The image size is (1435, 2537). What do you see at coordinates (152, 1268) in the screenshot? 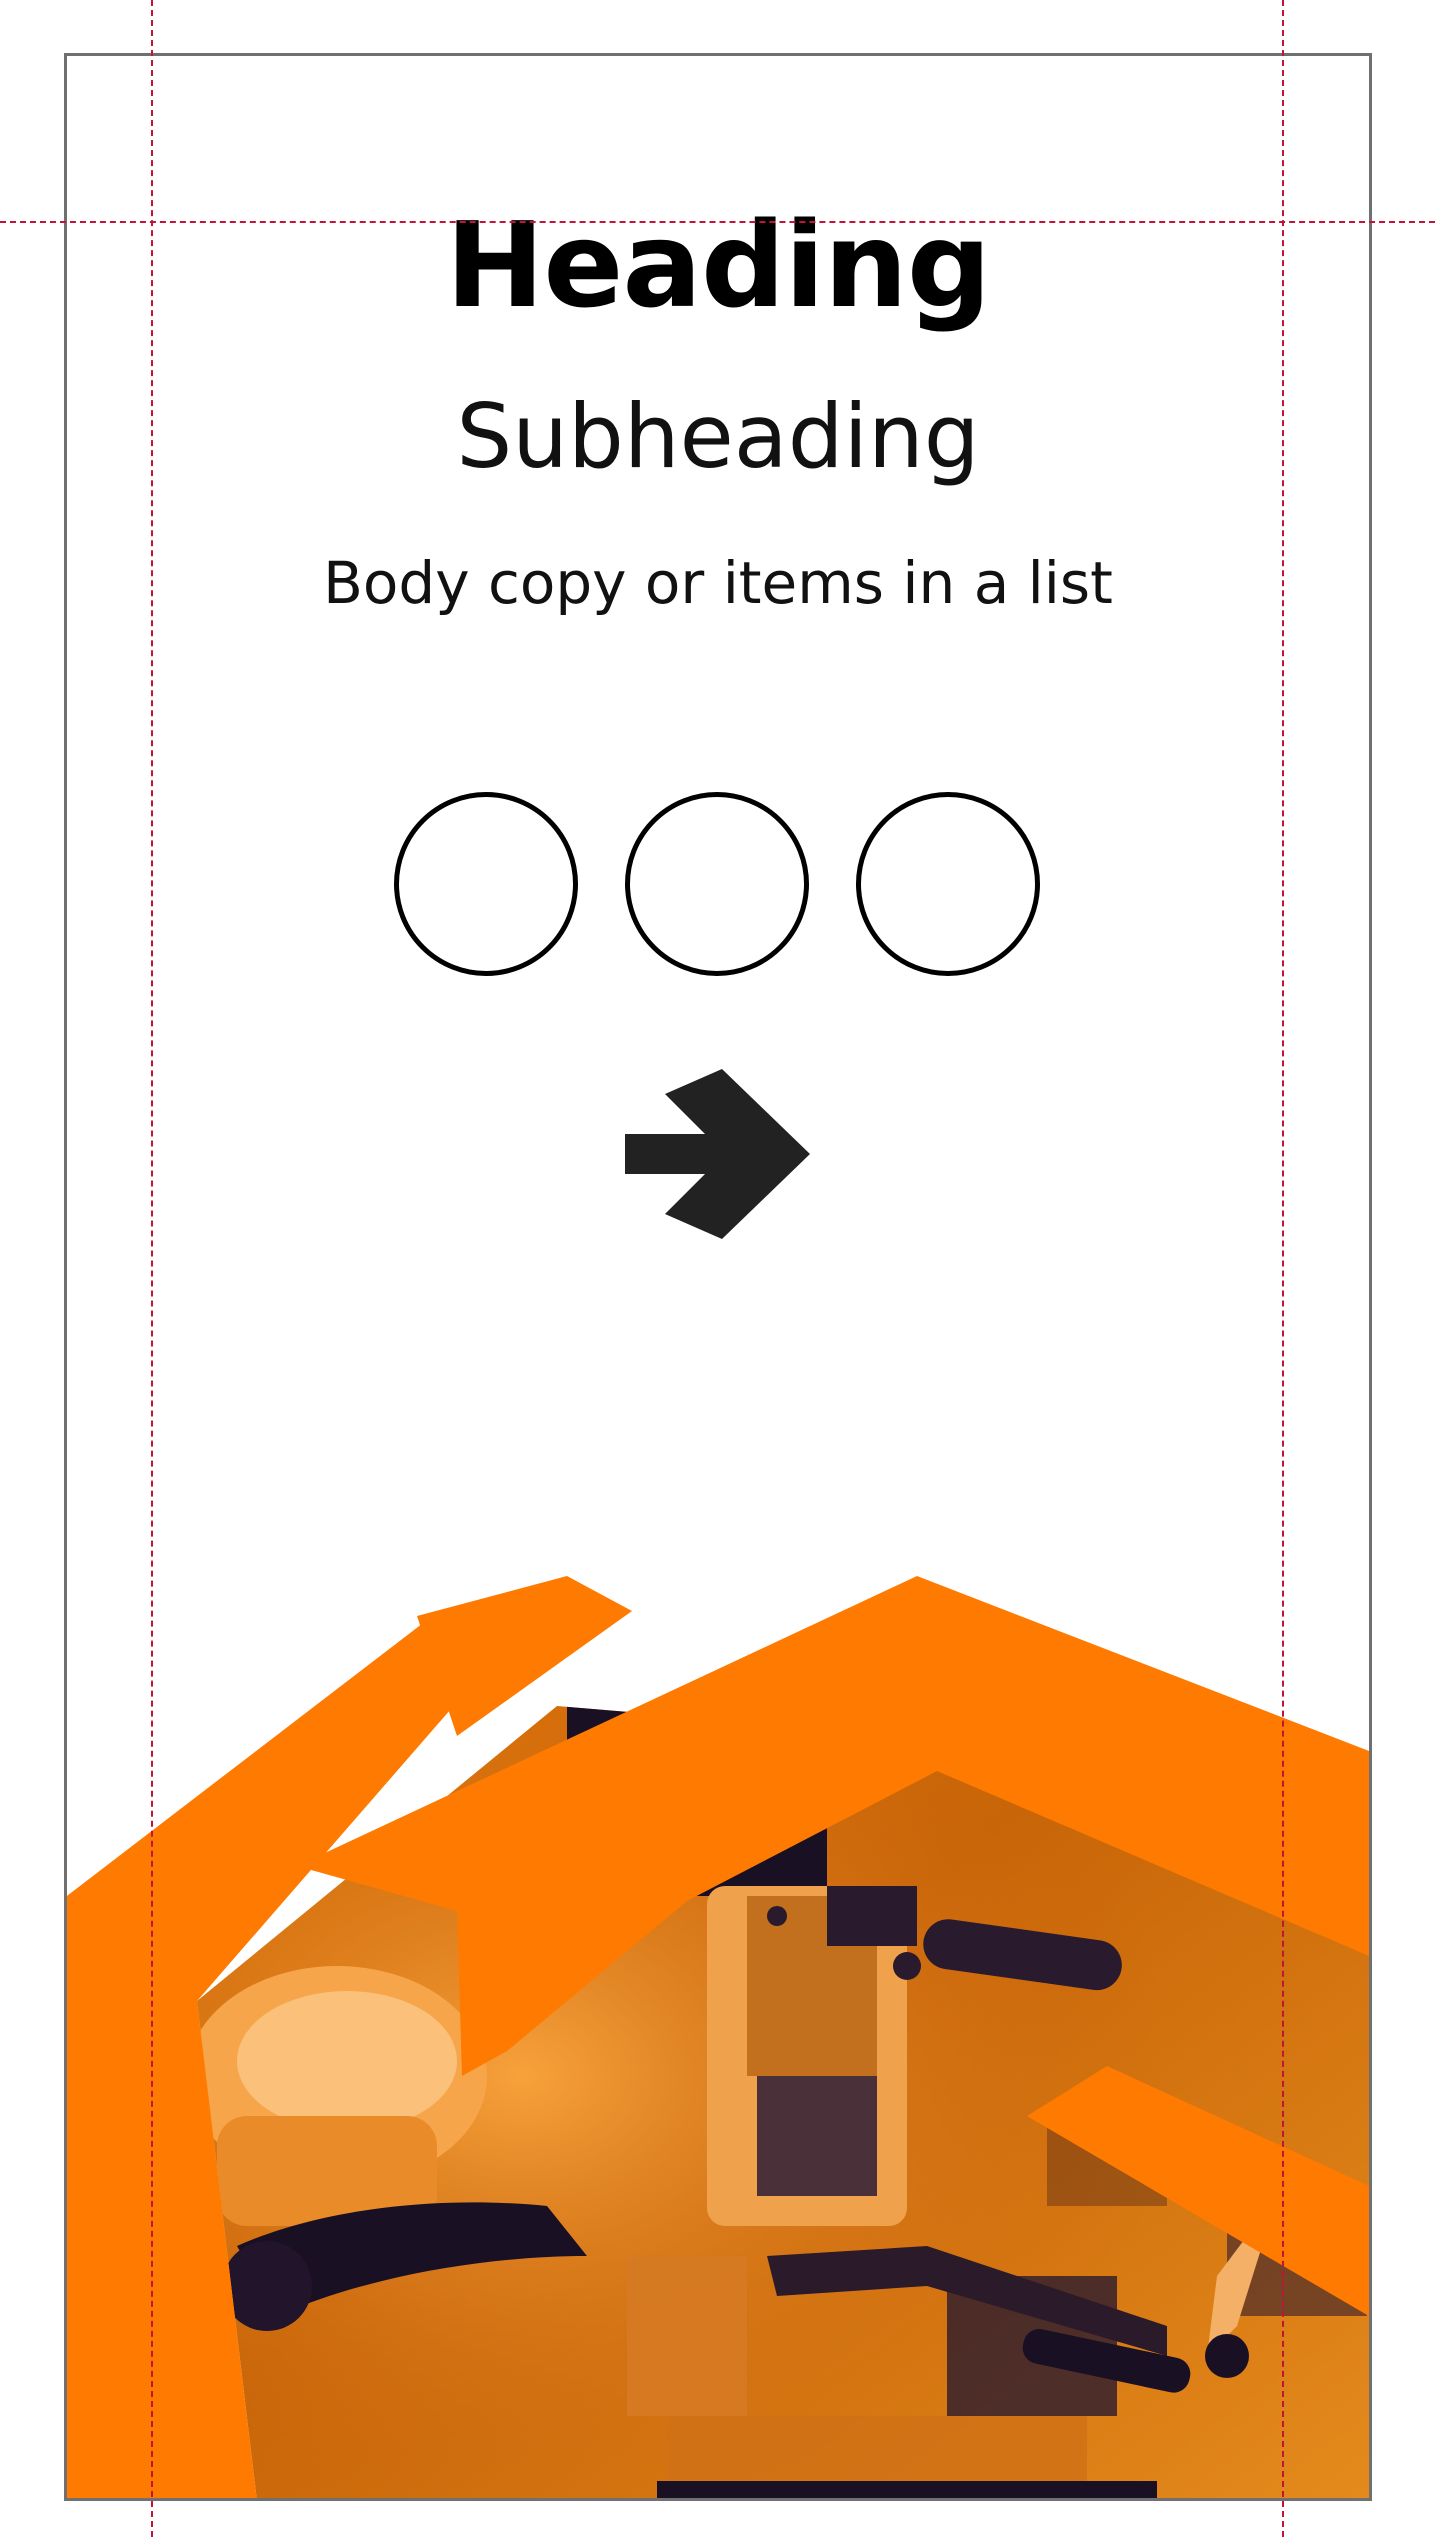
I see `guide-line-left` at bounding box center [152, 1268].